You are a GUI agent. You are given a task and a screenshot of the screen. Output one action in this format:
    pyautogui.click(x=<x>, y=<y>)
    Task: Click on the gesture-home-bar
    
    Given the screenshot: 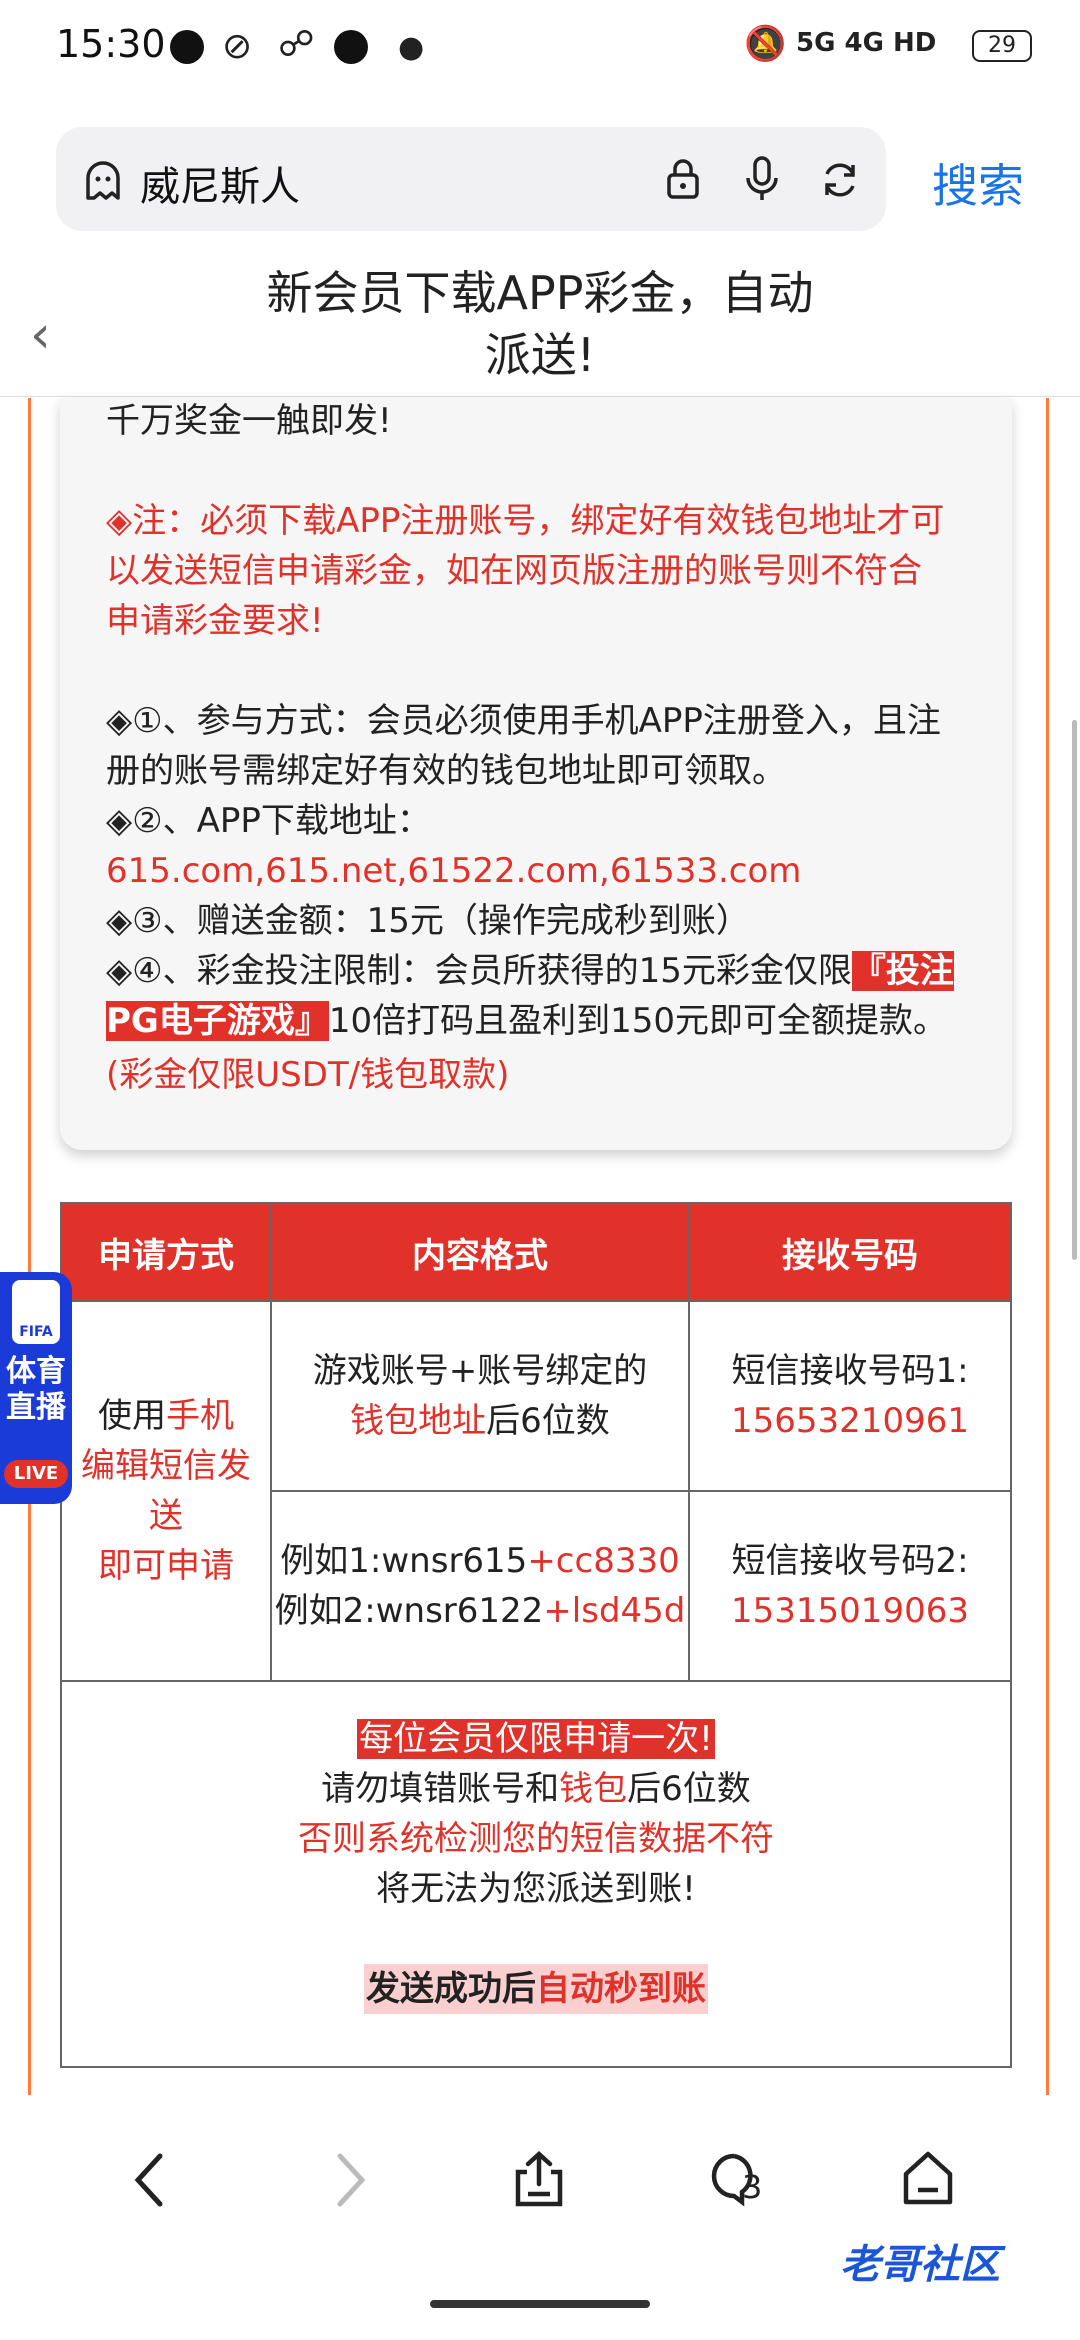 What is the action you would take?
    pyautogui.click(x=540, y=2304)
    